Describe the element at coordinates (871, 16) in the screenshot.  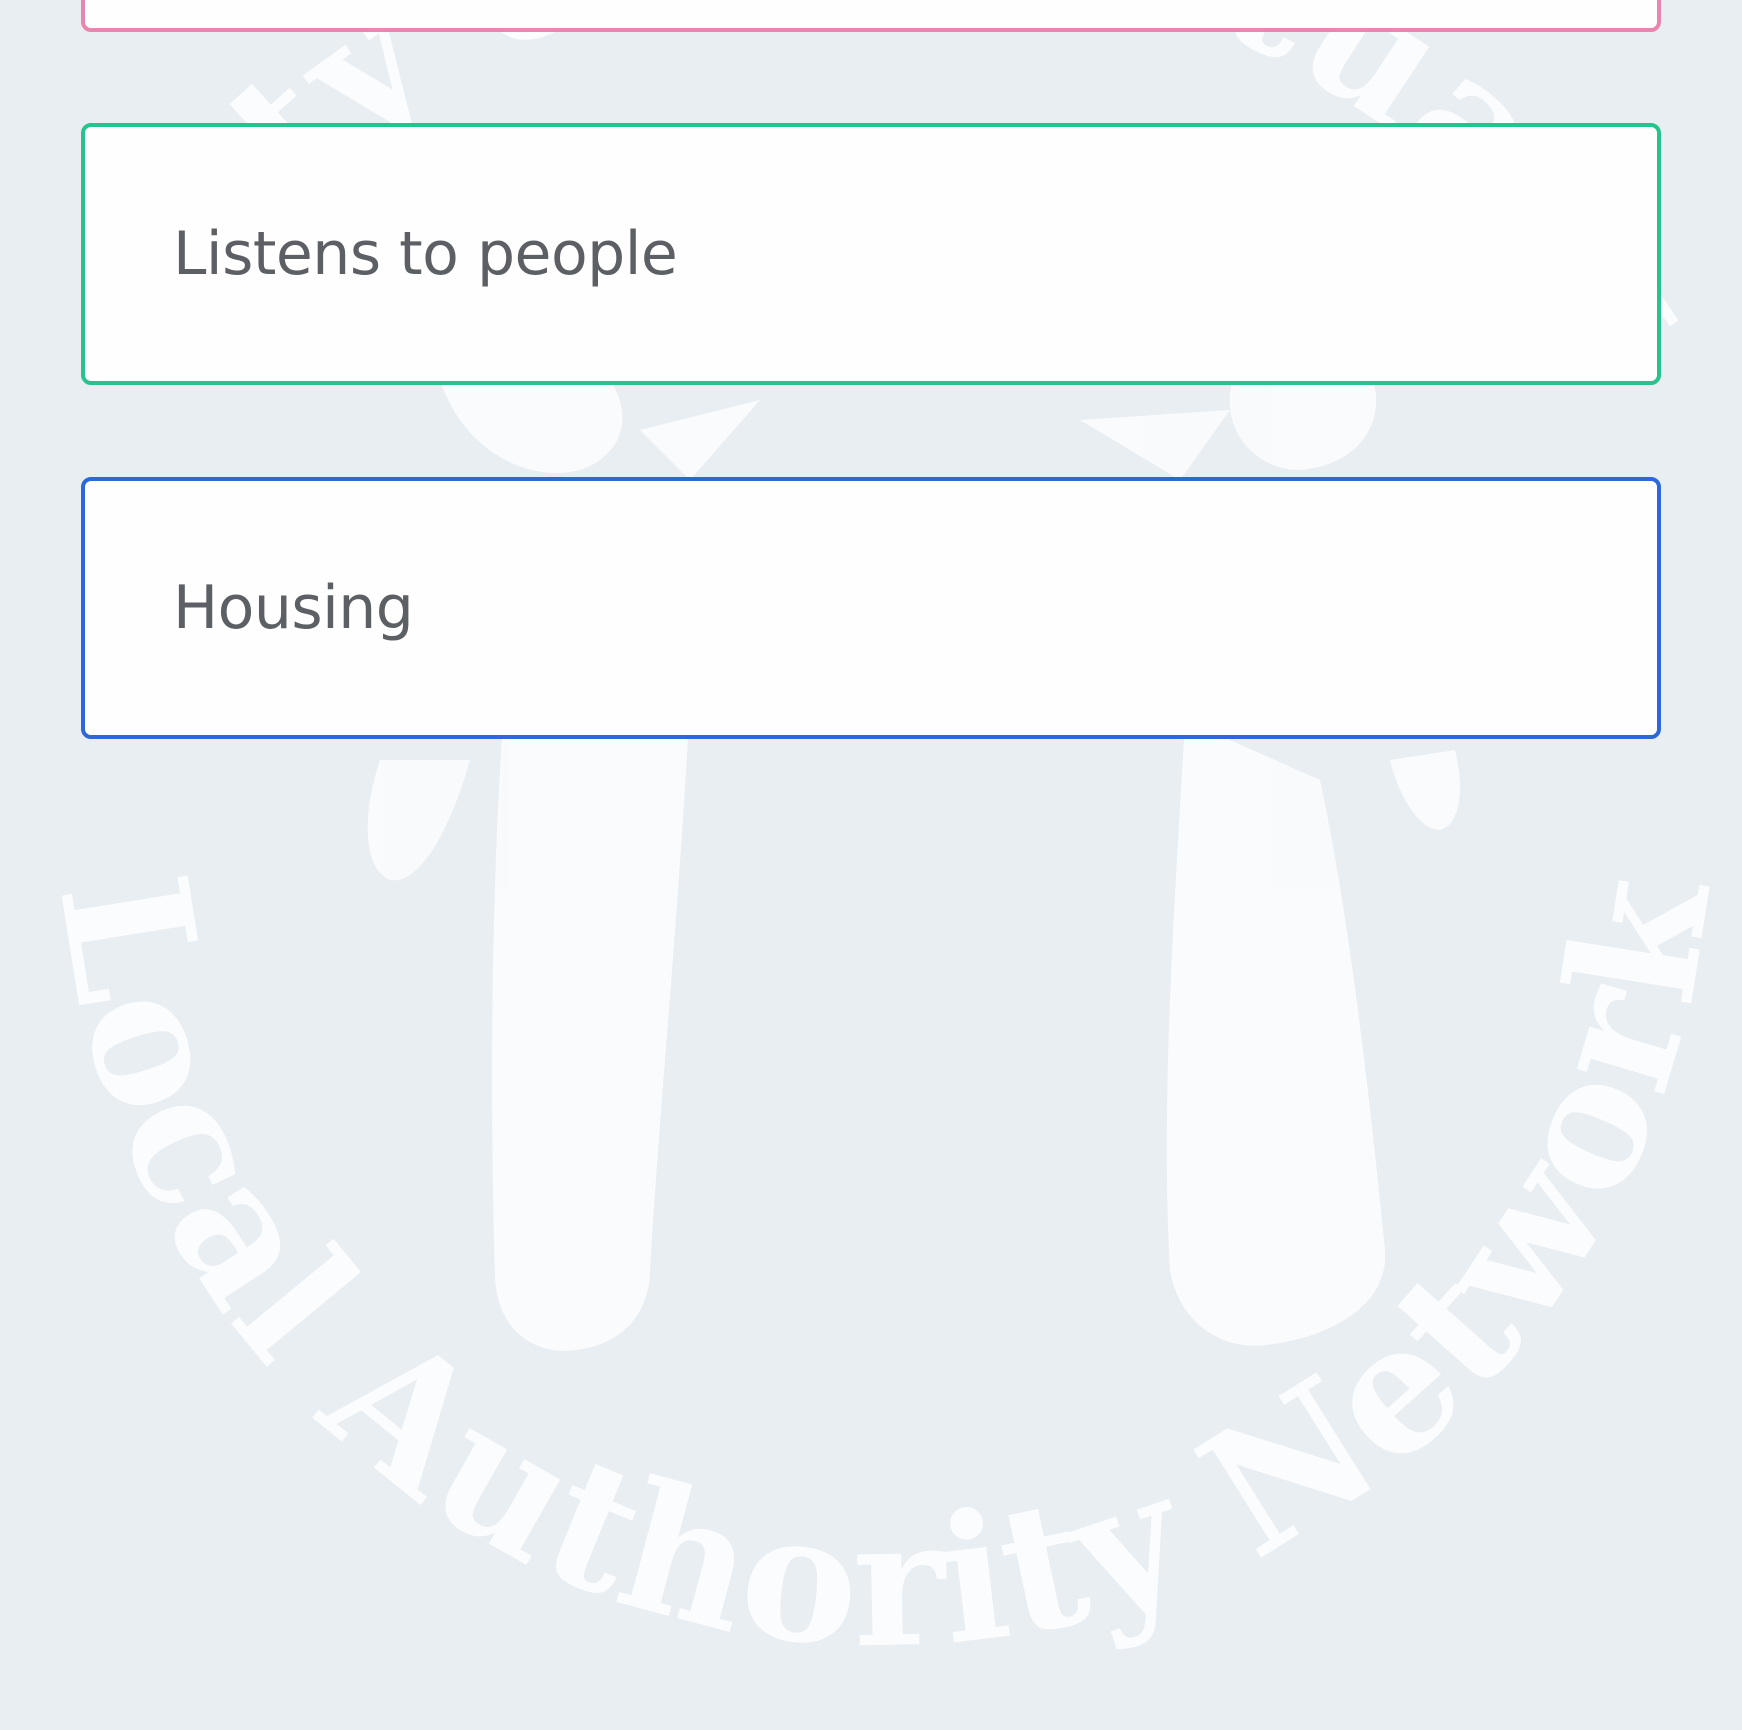
I see `option-card-top` at that location.